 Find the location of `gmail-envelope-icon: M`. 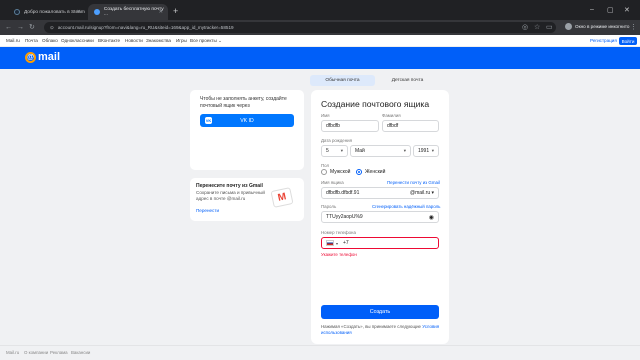

gmail-envelope-icon: M is located at coordinates (282, 197).